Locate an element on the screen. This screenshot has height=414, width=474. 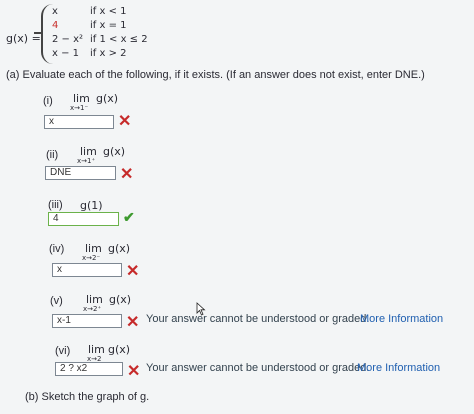
case-3-cond: if 1 < x ≤ 2 is located at coordinates (119, 39).